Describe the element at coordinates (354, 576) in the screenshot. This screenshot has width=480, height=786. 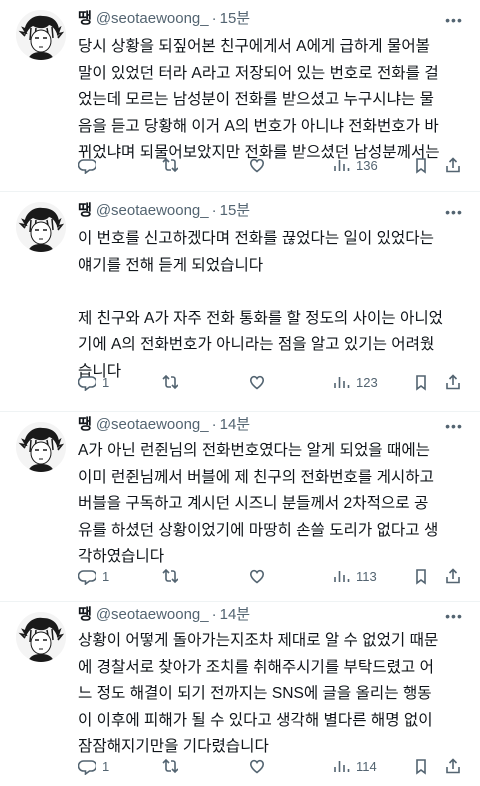
I see `views-button: 113` at that location.